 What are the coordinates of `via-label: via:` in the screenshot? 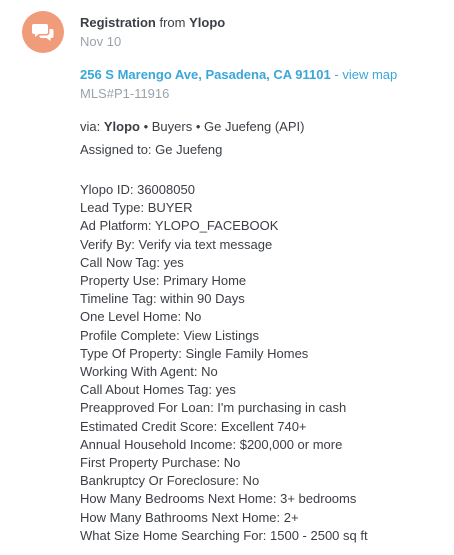 It's located at (90, 126).